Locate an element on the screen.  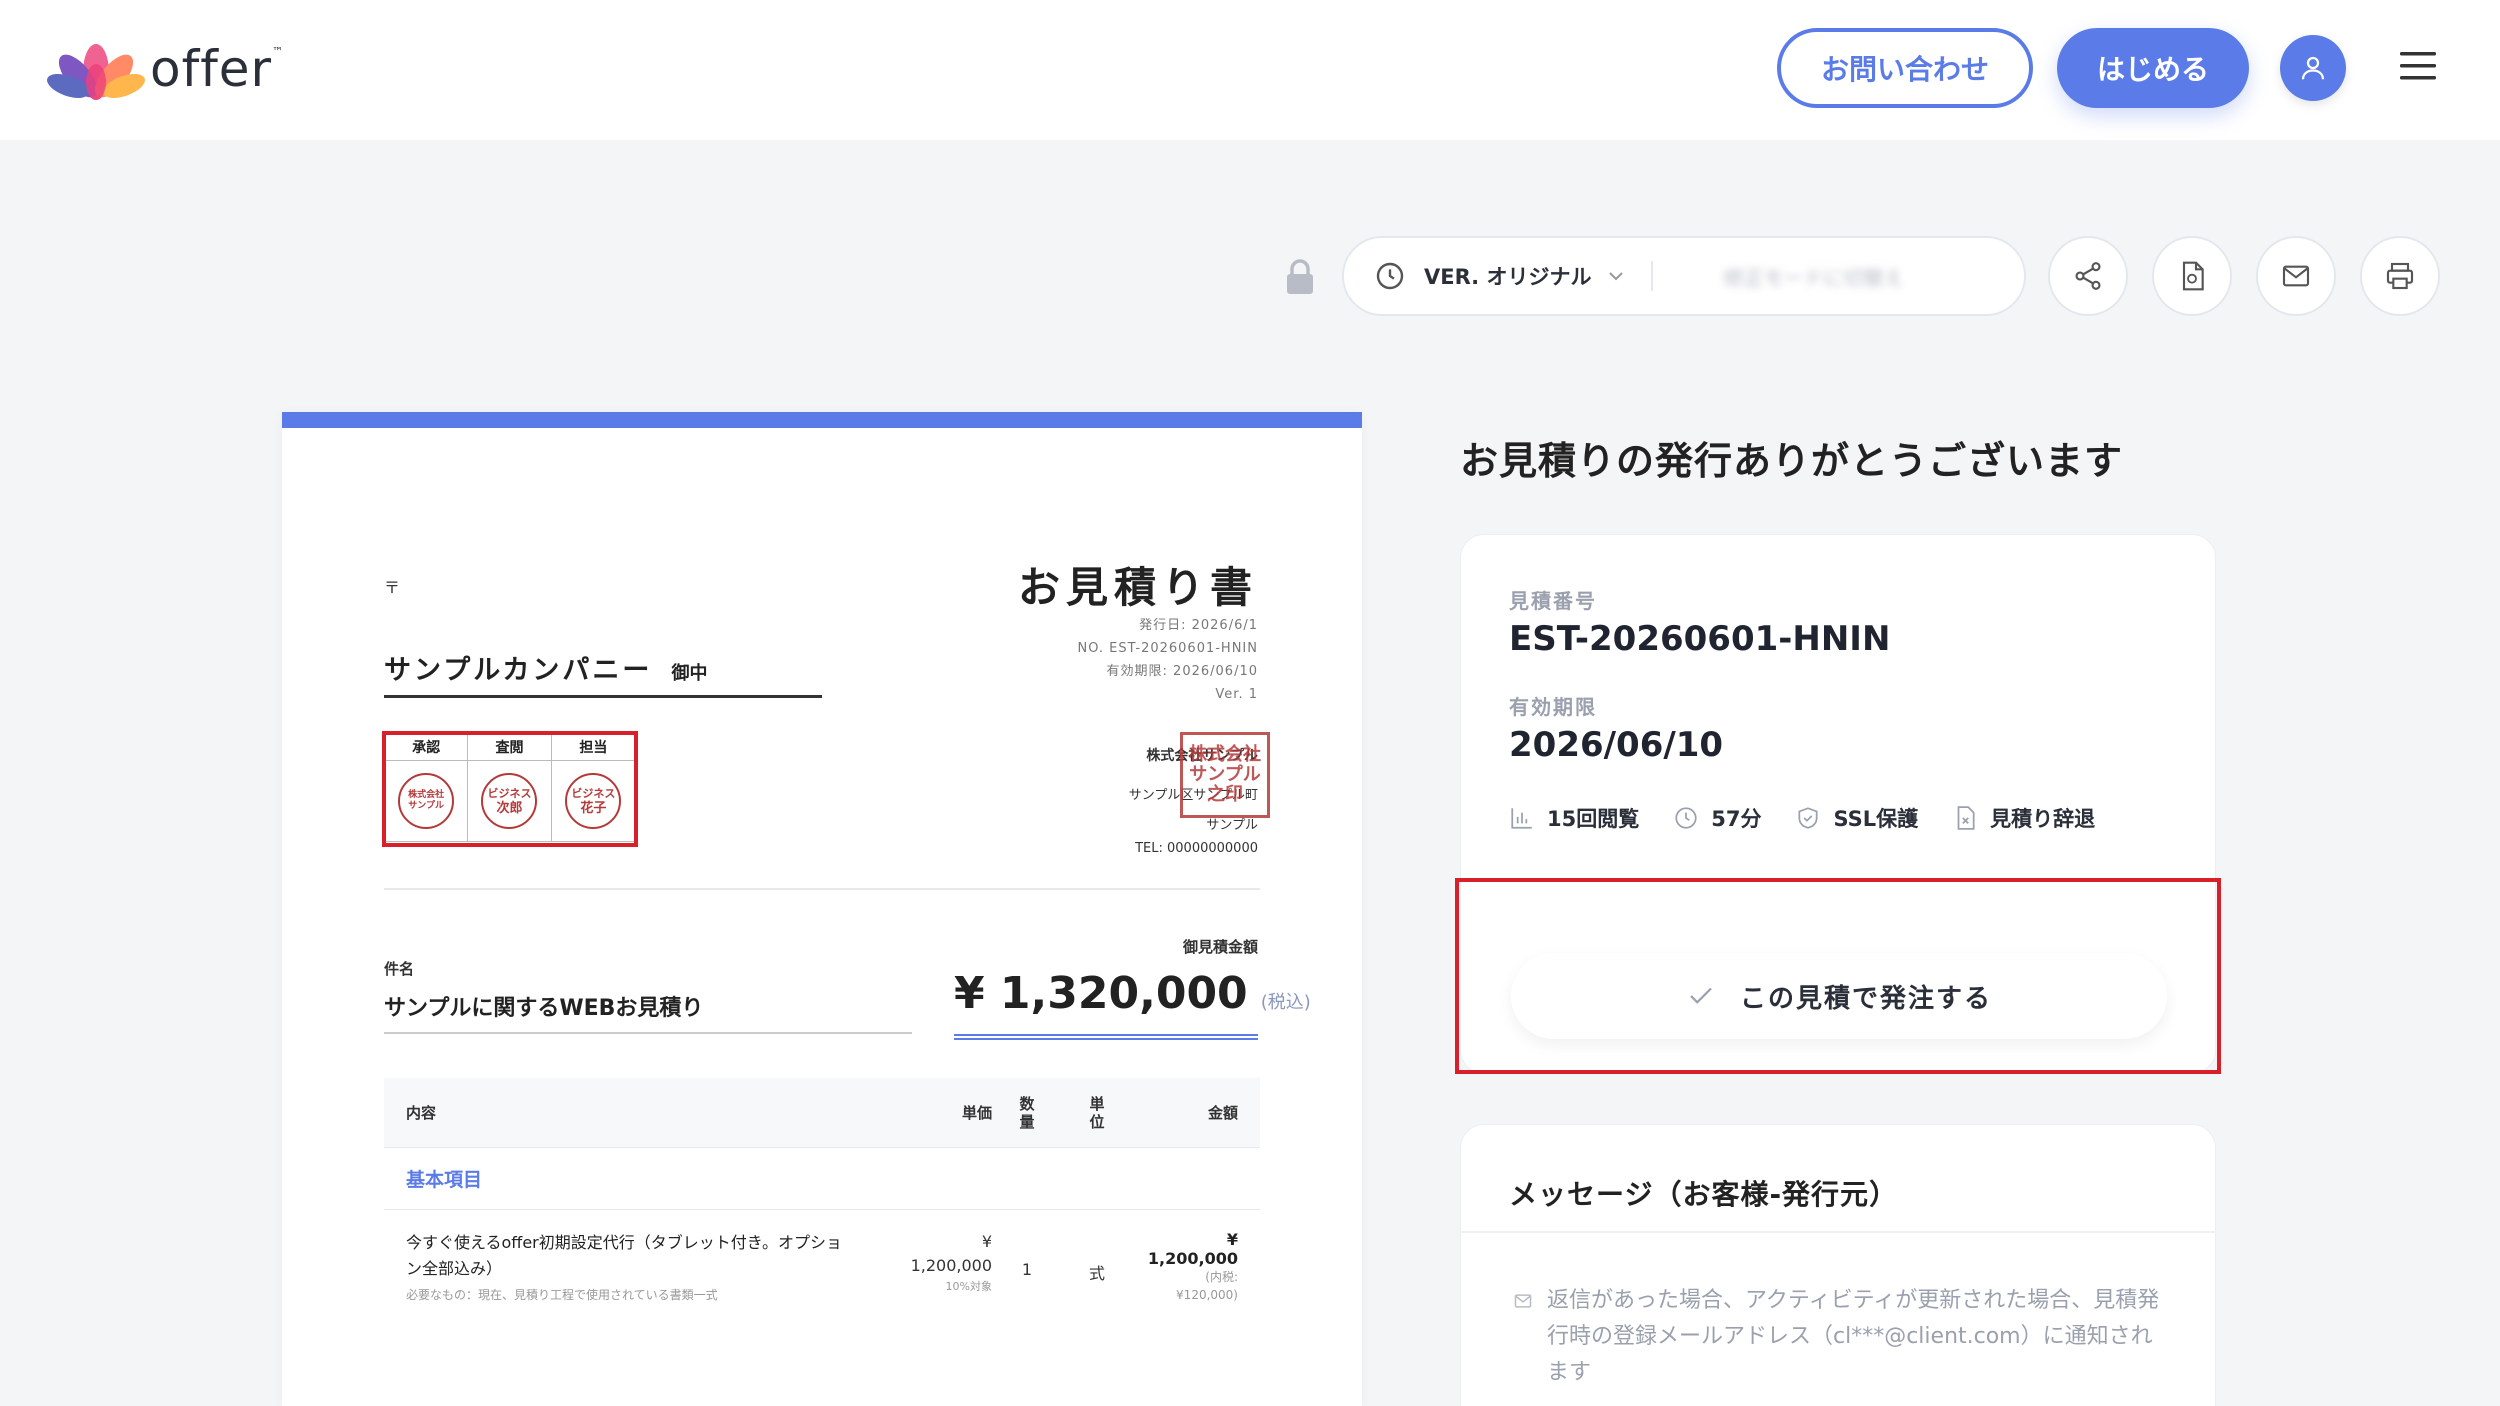
col-price: 単価 is located at coordinates (976, 1113).